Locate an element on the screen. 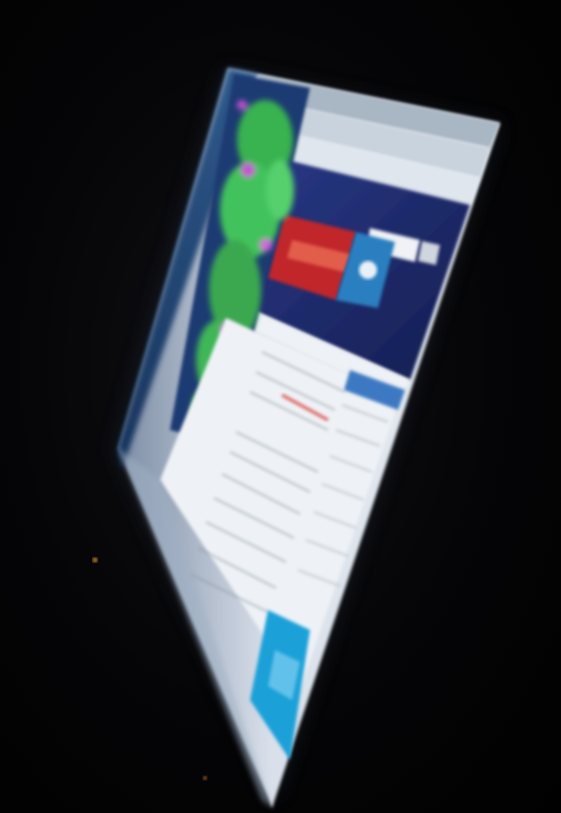 This screenshot has width=561, height=813. site-search-button is located at coordinates (429, 253).